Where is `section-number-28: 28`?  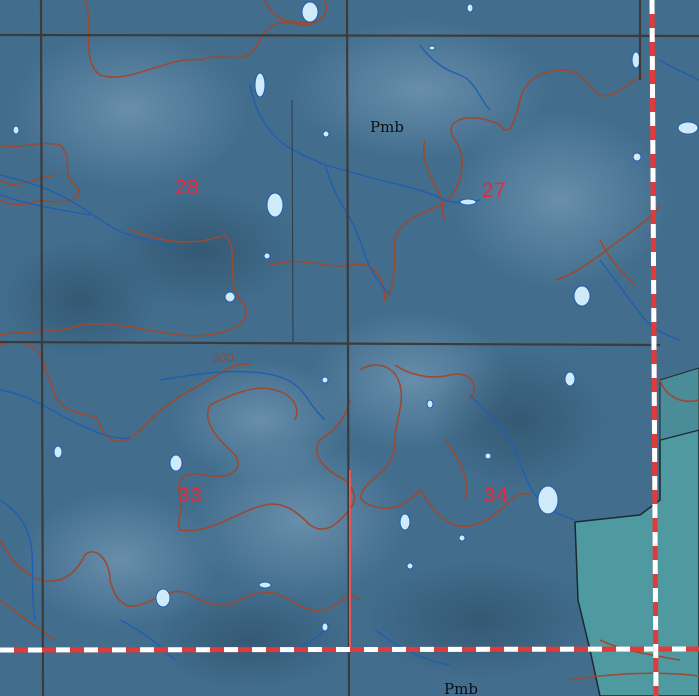 section-number-28: 28 is located at coordinates (187, 187).